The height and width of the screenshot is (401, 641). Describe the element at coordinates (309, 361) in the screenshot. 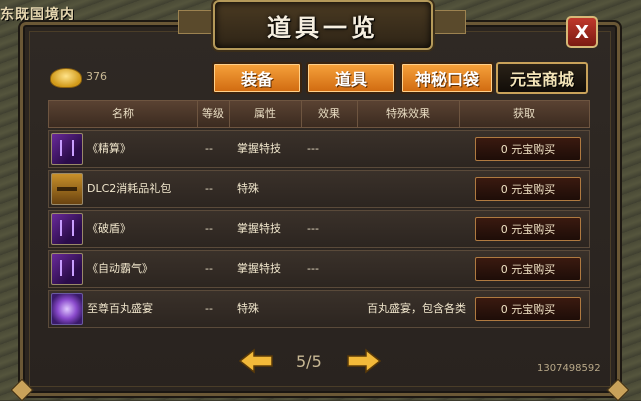

I see `page-indicator: 5/5` at that location.